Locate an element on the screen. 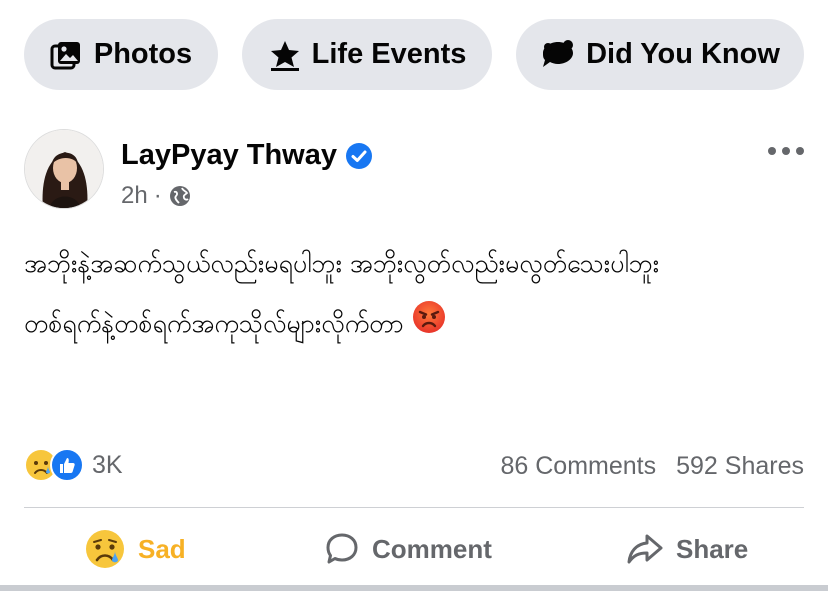 This screenshot has height=591, width=828. angry-face-emoji is located at coordinates (429, 325).